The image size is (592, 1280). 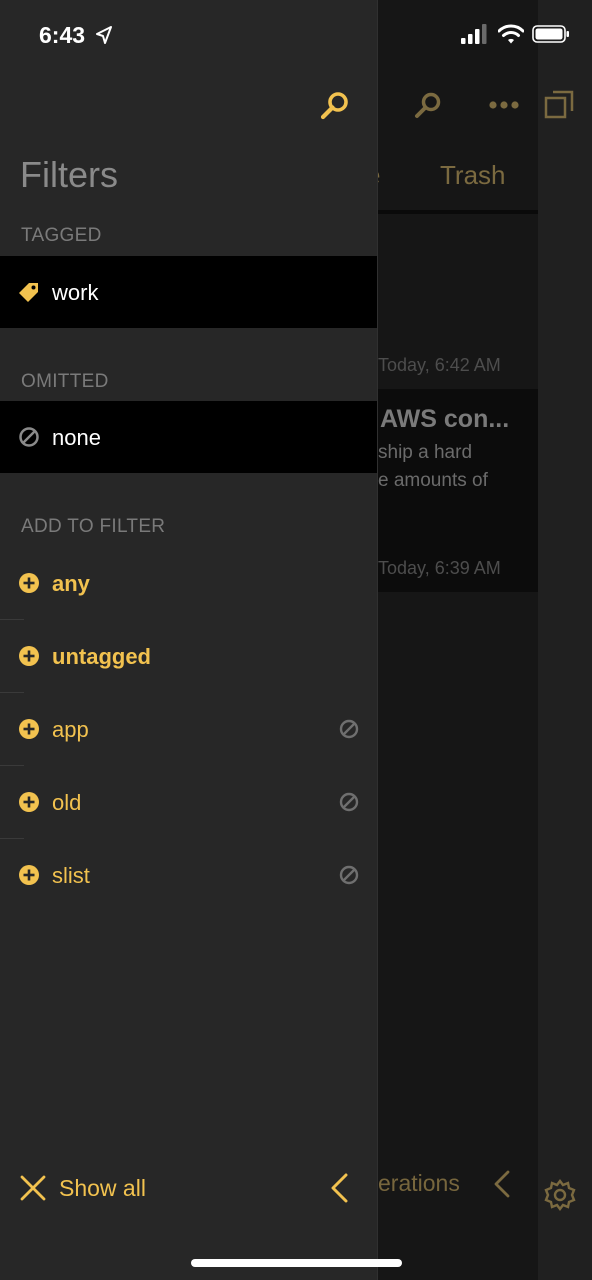 I want to click on note-preview-line: ship a hard, so click(x=425, y=452).